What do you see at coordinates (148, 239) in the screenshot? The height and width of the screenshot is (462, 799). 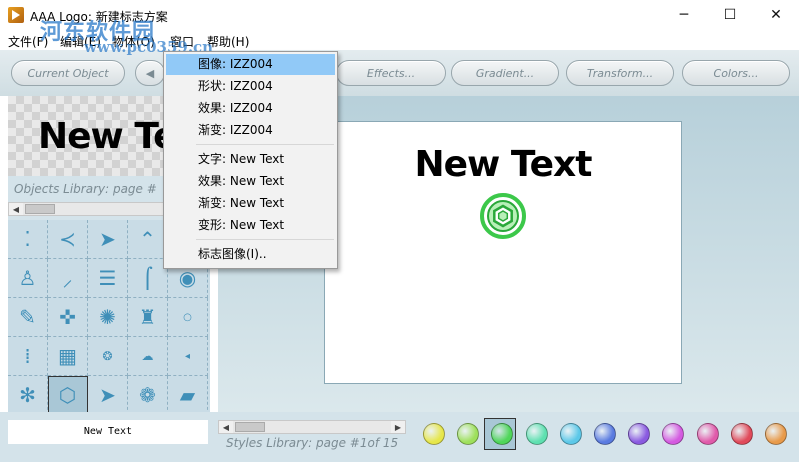 I see `chevron-shape-icon: ⌃` at bounding box center [148, 239].